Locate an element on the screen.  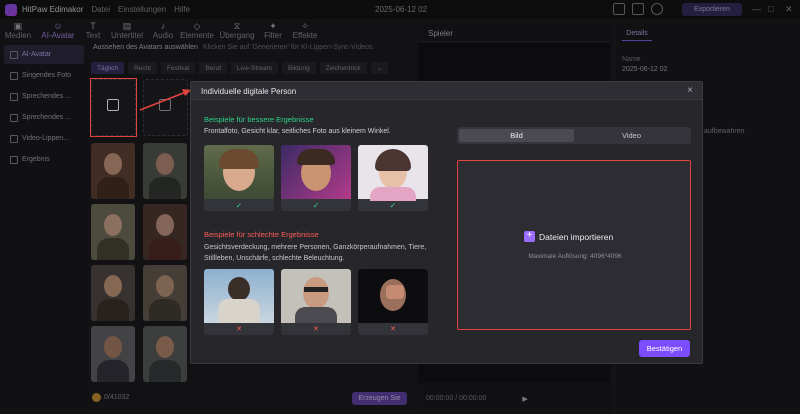
dialog-header: Individuelle digitale Person × is located at coordinates (446, 91).